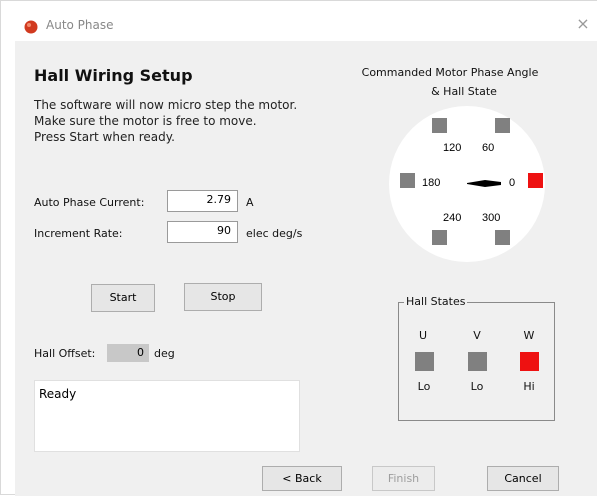  Describe the element at coordinates (302, 478) in the screenshot. I see `back-button: < Back` at that location.